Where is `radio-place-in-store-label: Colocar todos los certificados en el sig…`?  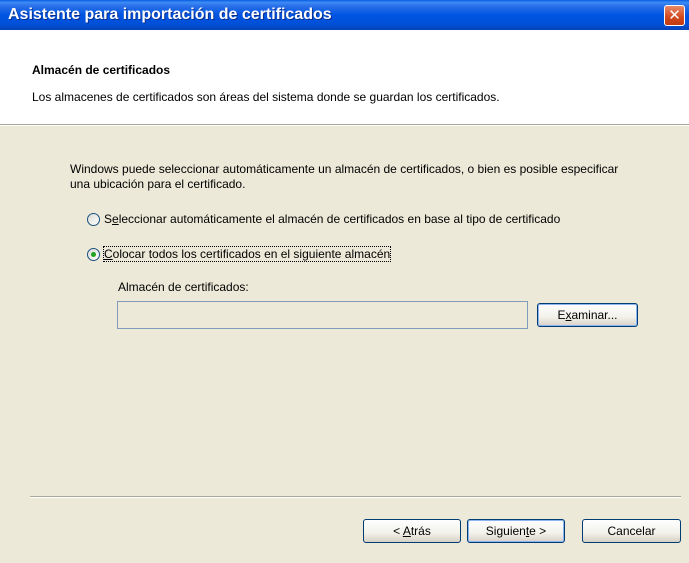 radio-place-in-store-label: Colocar todos los certificados en el sig… is located at coordinates (247, 254).